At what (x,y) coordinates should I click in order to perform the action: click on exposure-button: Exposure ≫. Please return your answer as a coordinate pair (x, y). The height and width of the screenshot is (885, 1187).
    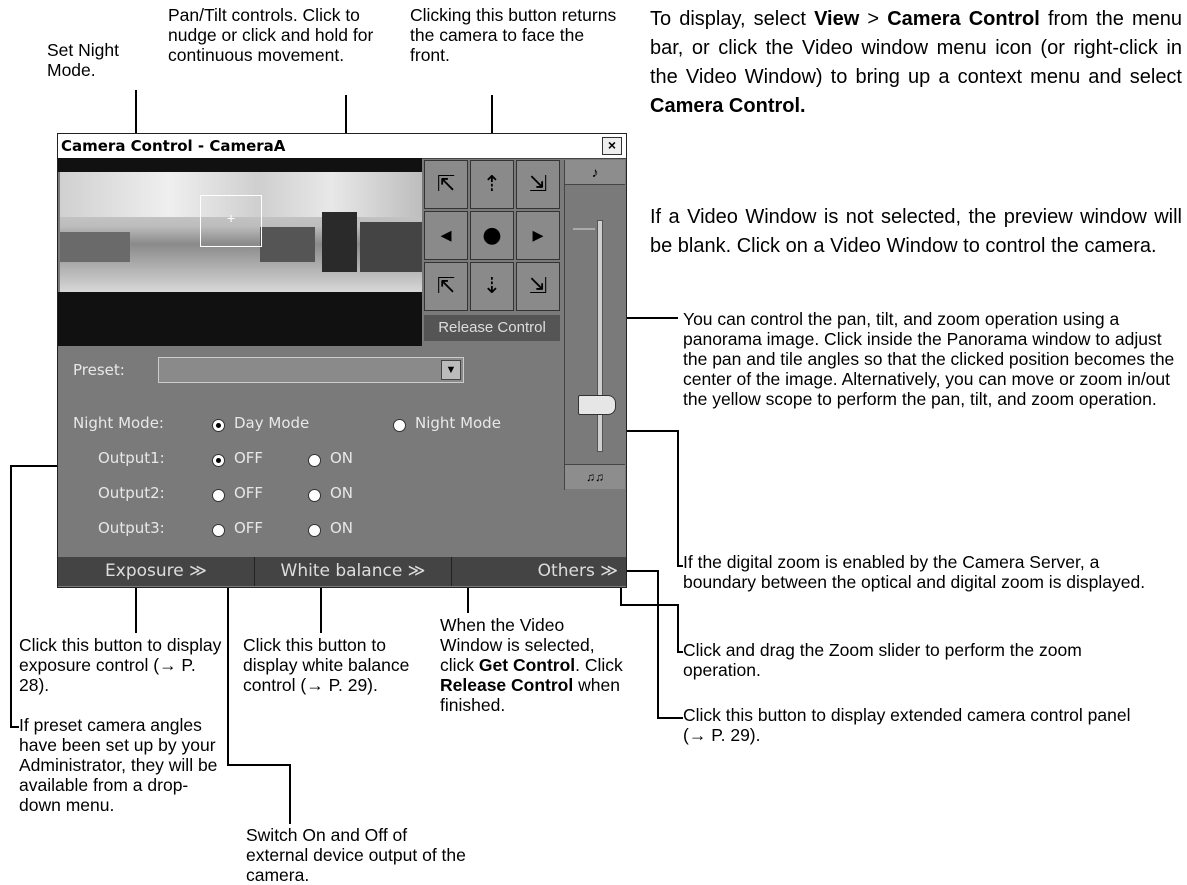
    Looking at the image, I should click on (156, 571).